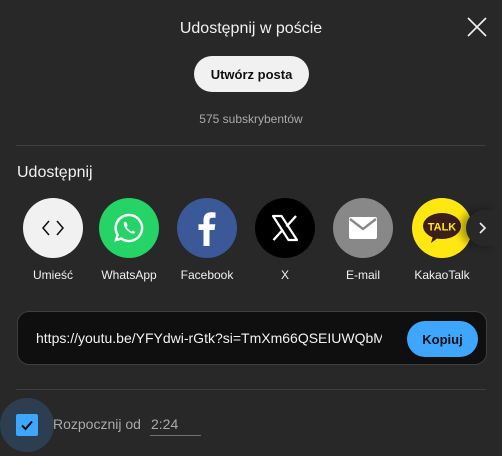 The height and width of the screenshot is (456, 502). I want to click on share-target-embed: Umieść, so click(53, 240).